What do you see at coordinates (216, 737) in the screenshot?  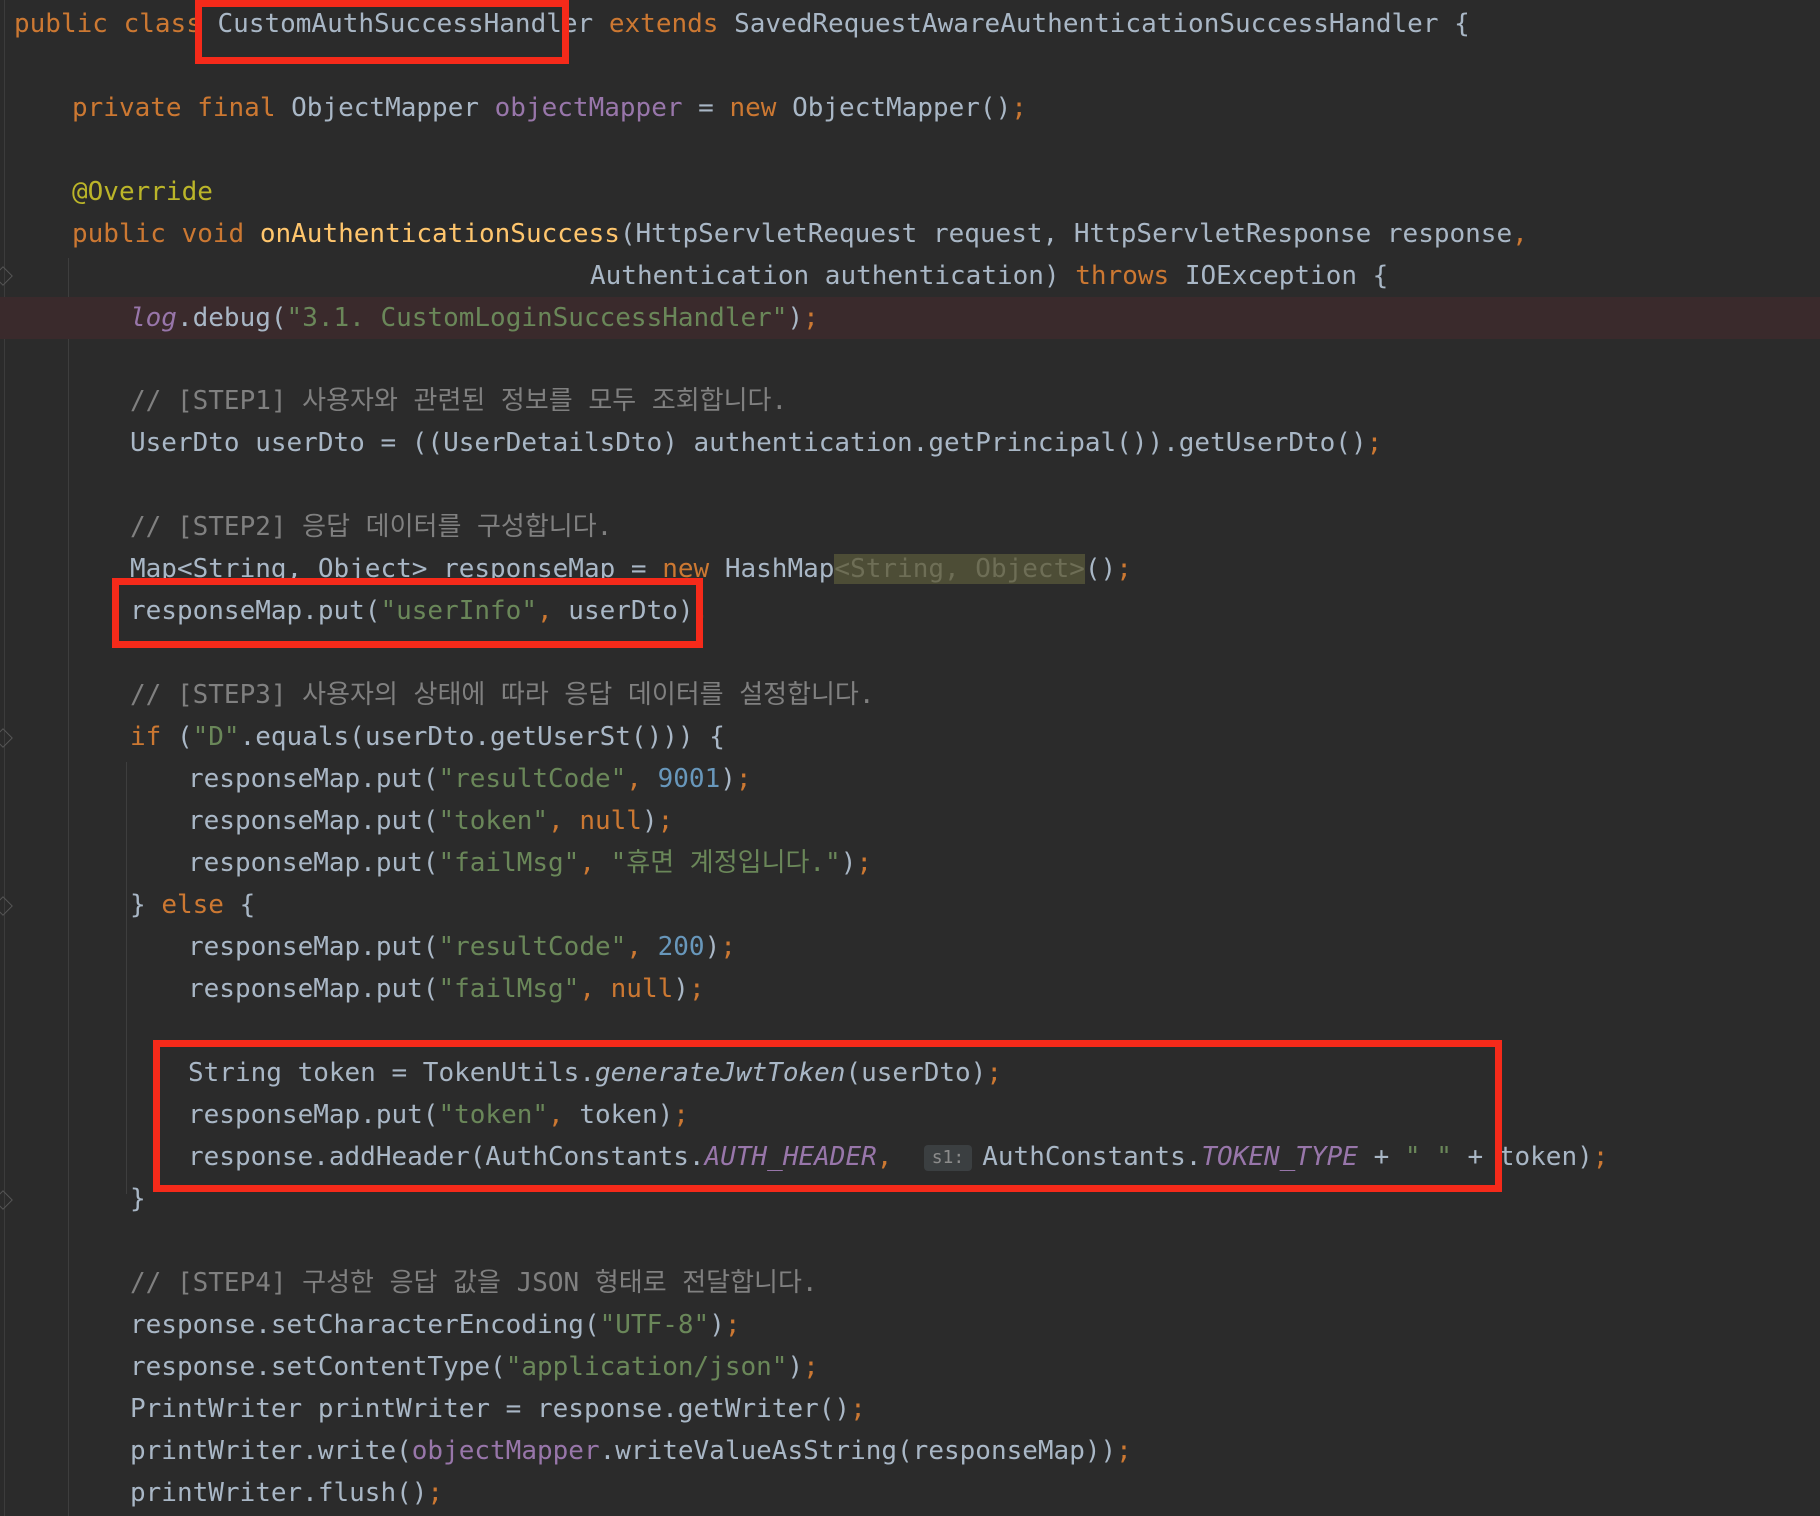 I see `string-literal: "D"` at bounding box center [216, 737].